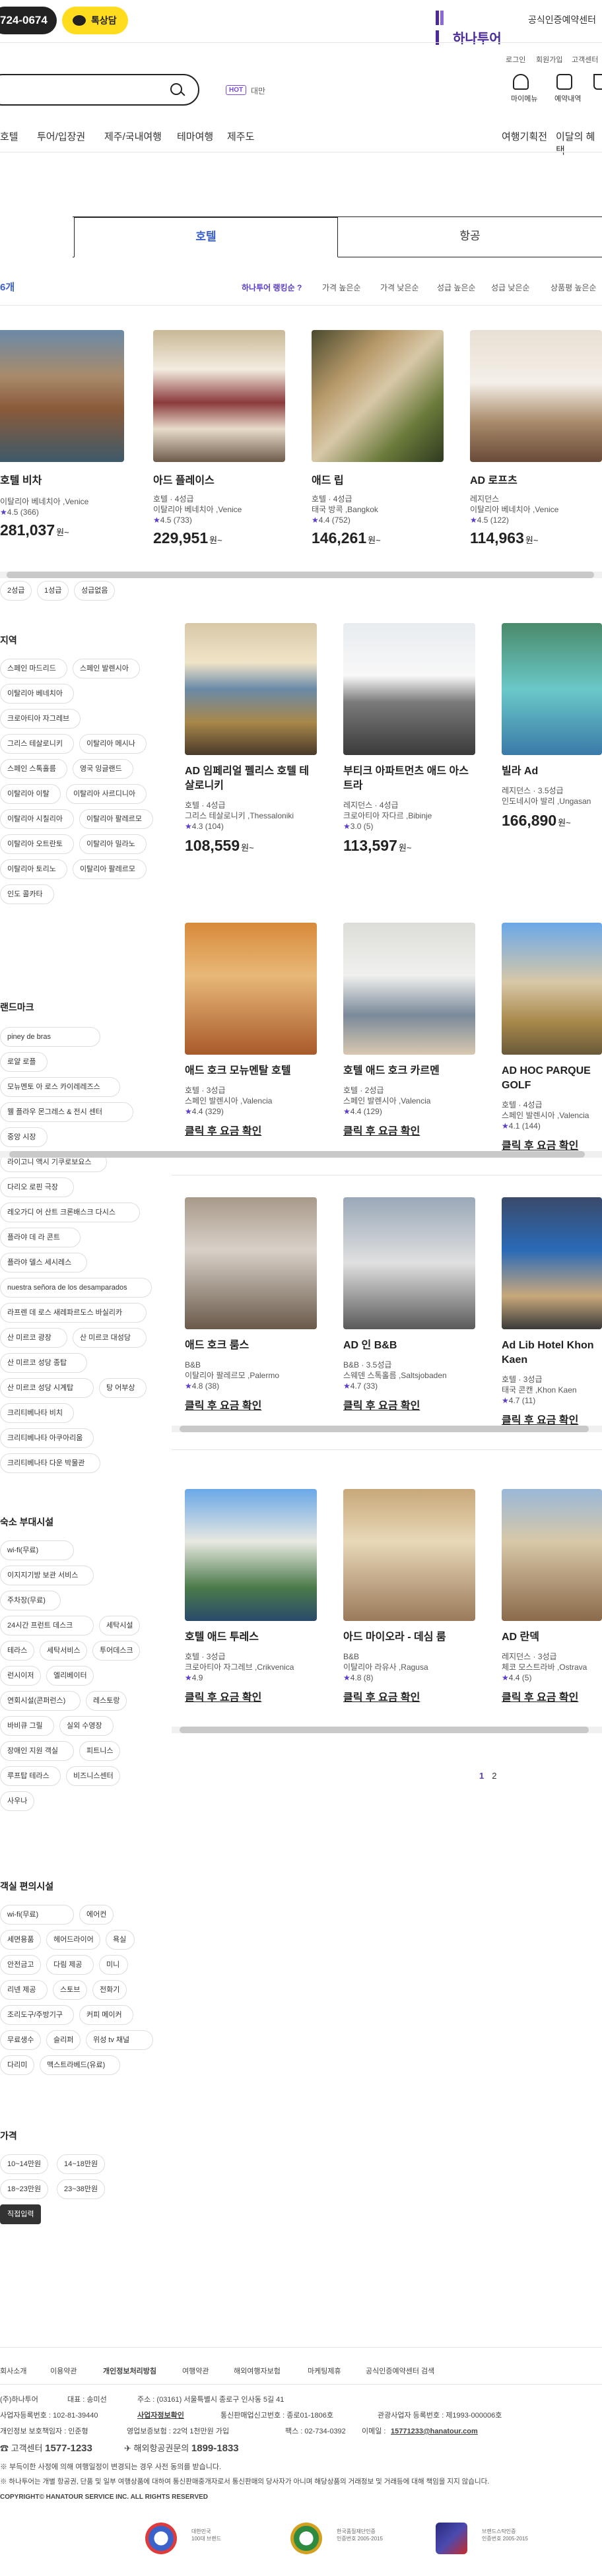  What do you see at coordinates (43, 1262) in the screenshot?
I see `filter-chip: 플라야 델스 세시레스` at bounding box center [43, 1262].